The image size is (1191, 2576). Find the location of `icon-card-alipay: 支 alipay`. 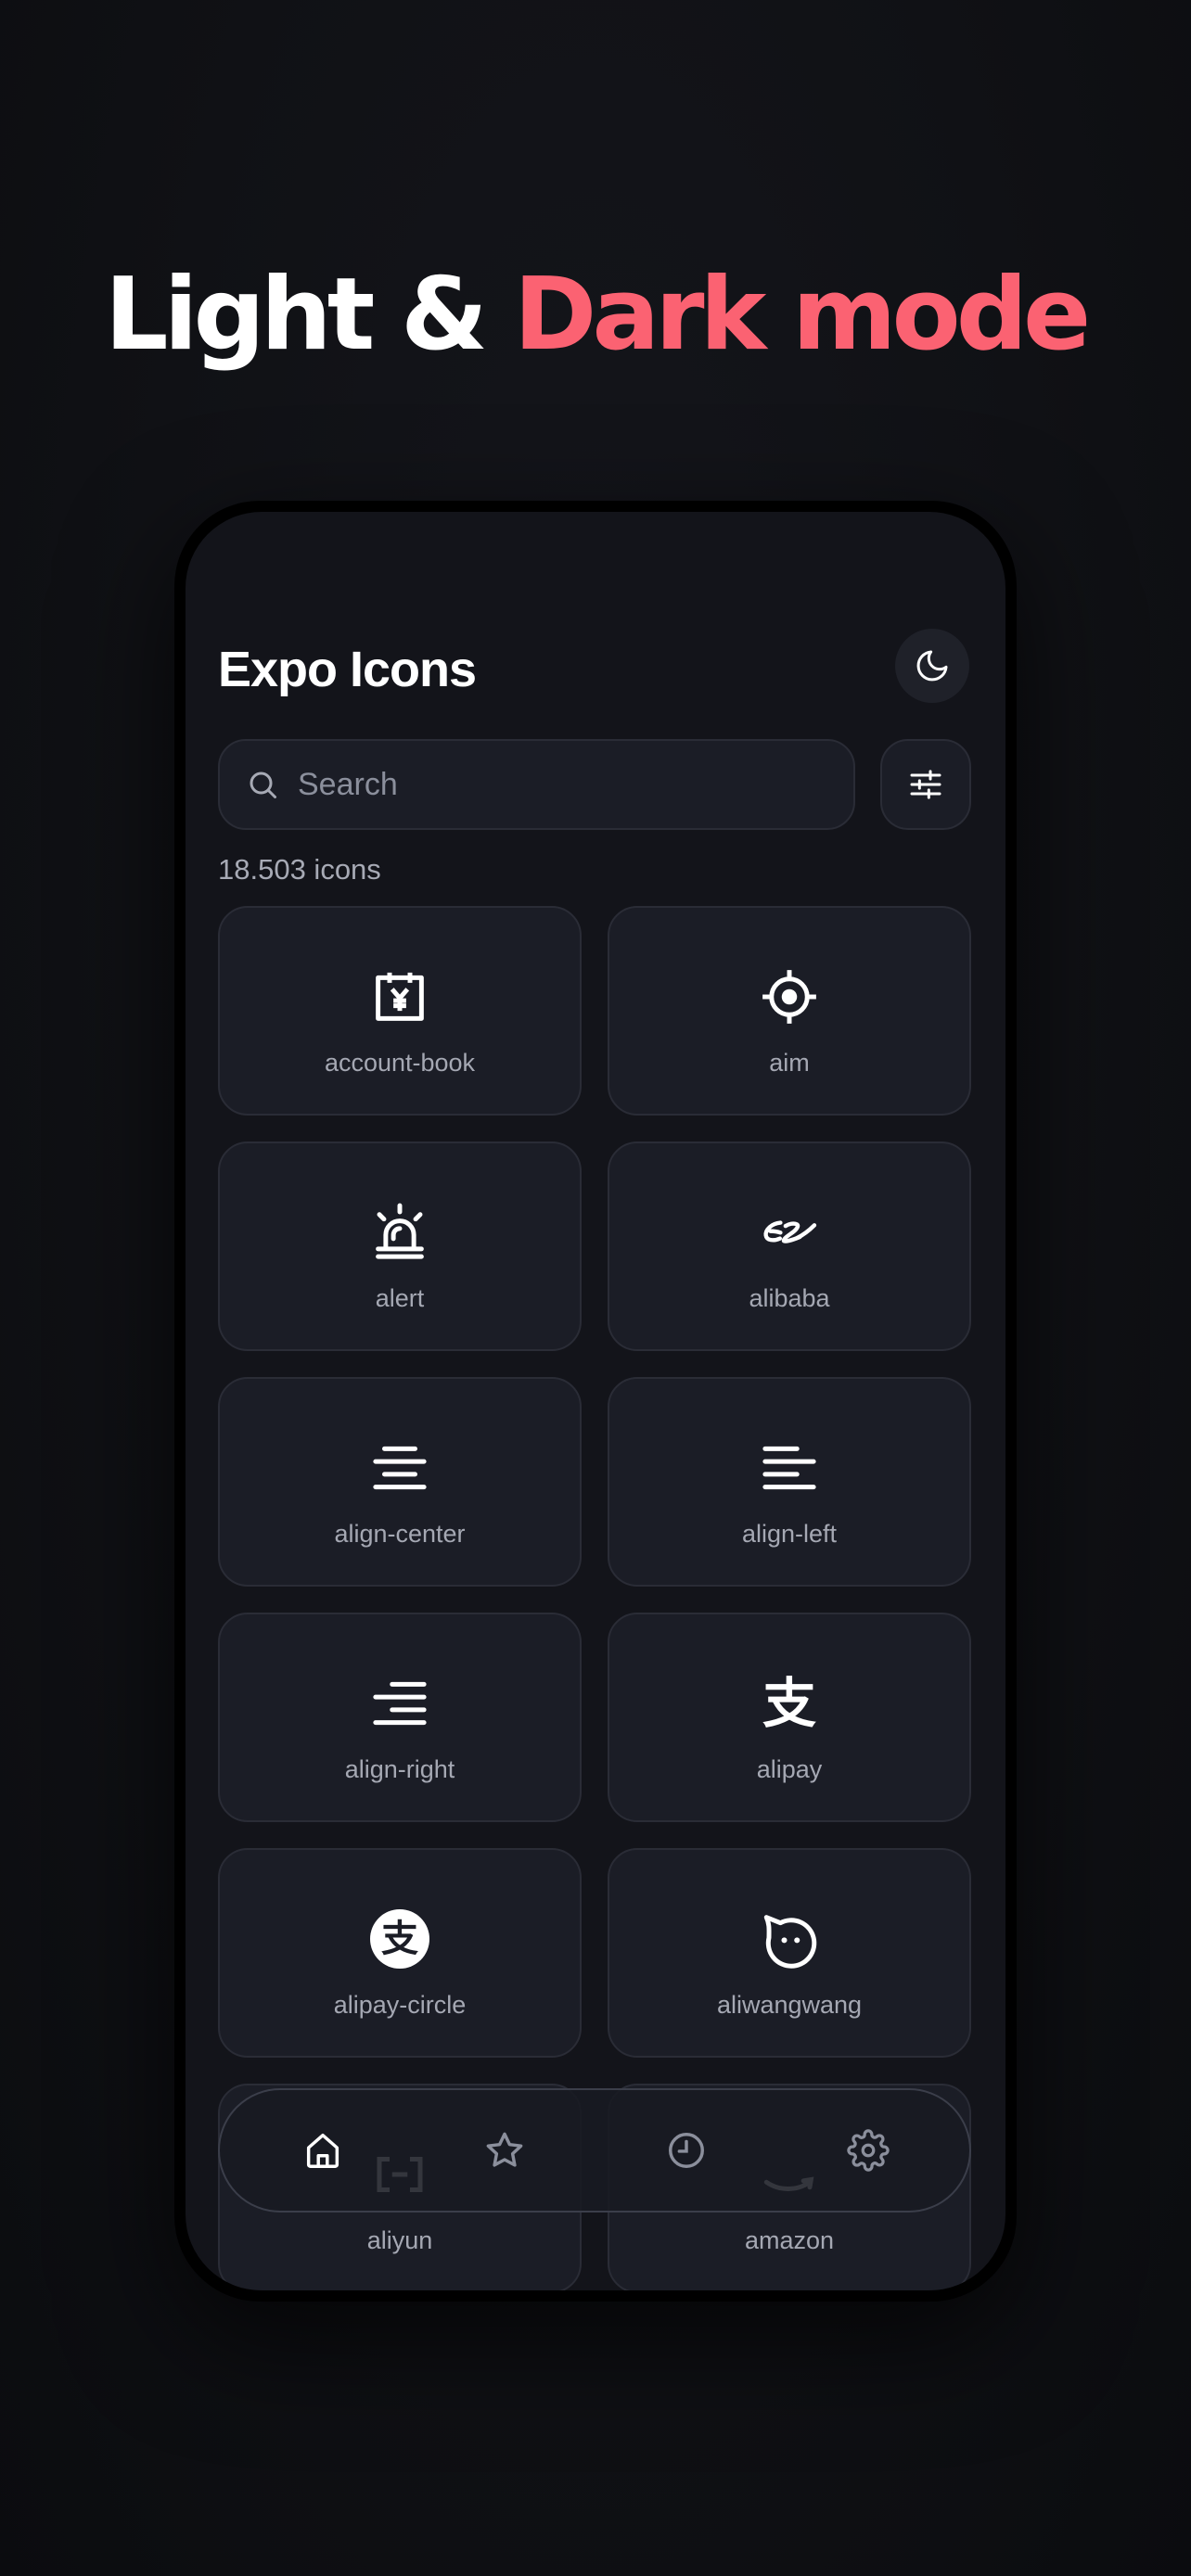

icon-card-alipay: 支 alipay is located at coordinates (790, 1718).